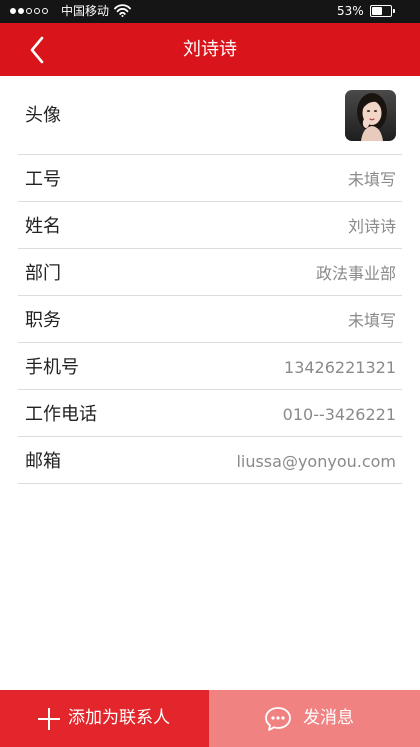 The image size is (420, 747). What do you see at coordinates (316, 462) in the screenshot?
I see `email-value: liussa@yonyou.com` at bounding box center [316, 462].